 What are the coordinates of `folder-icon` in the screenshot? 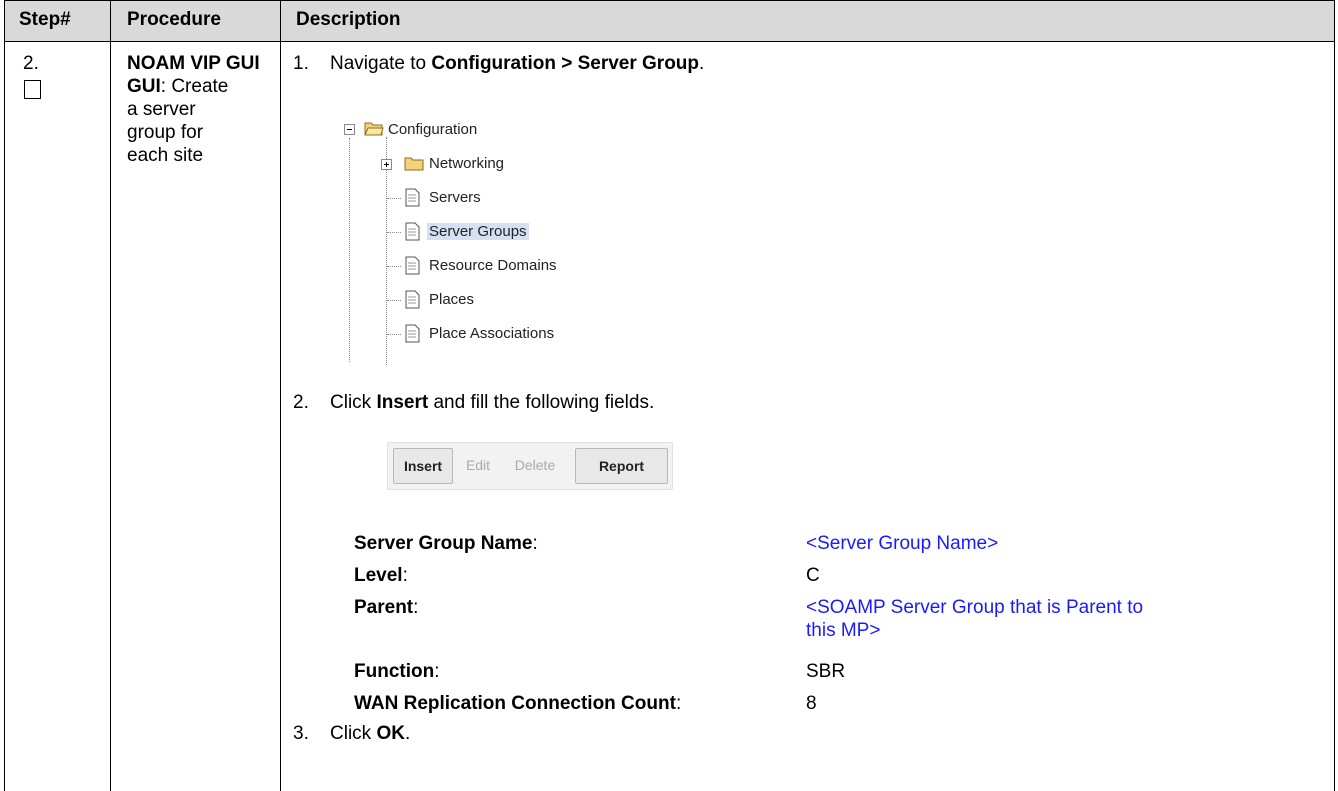 It's located at (414, 164).